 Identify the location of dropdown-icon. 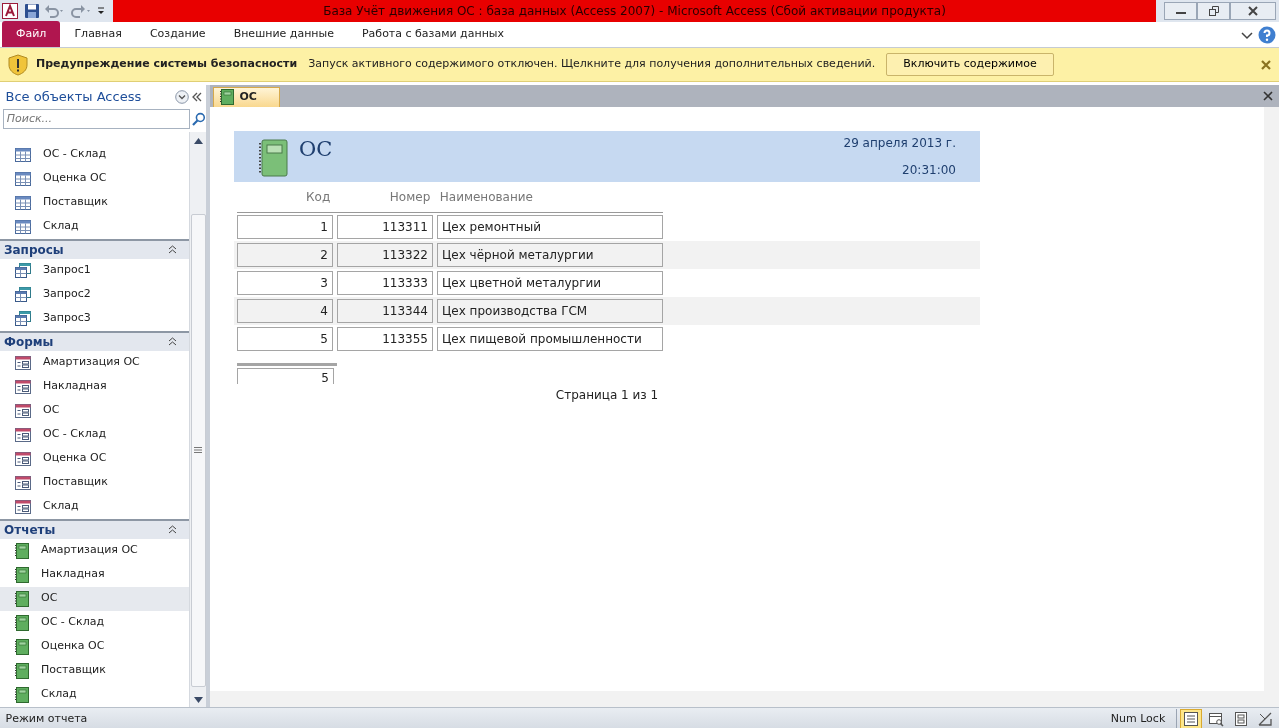
(181, 96).